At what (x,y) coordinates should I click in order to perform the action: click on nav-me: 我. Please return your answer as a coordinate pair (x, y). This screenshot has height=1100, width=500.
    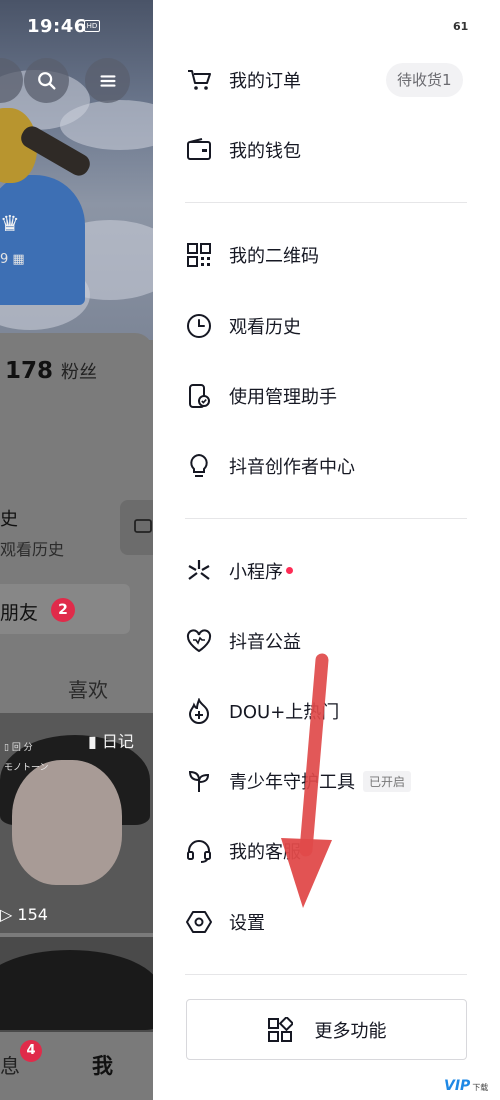
    Looking at the image, I should click on (102, 1065).